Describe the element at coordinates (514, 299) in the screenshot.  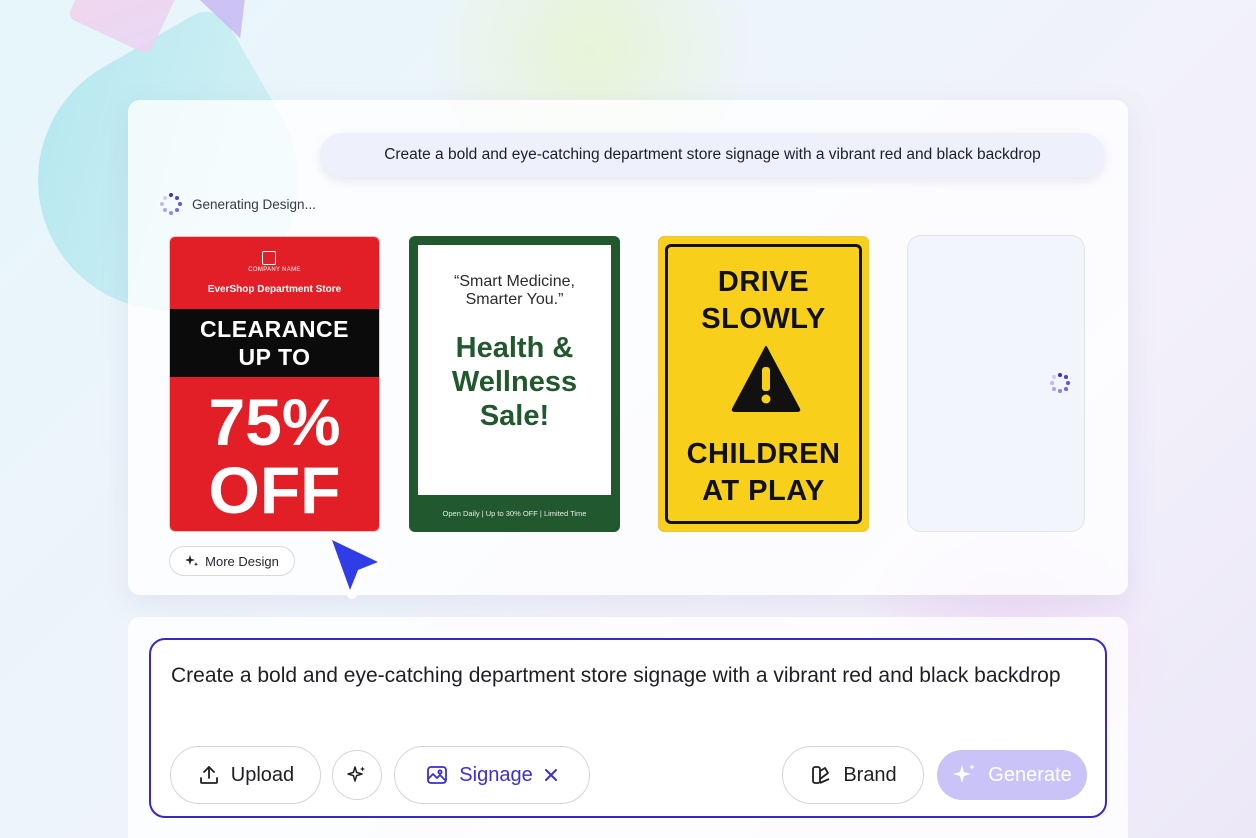
I see `quote-line: Smarter You.”` at that location.